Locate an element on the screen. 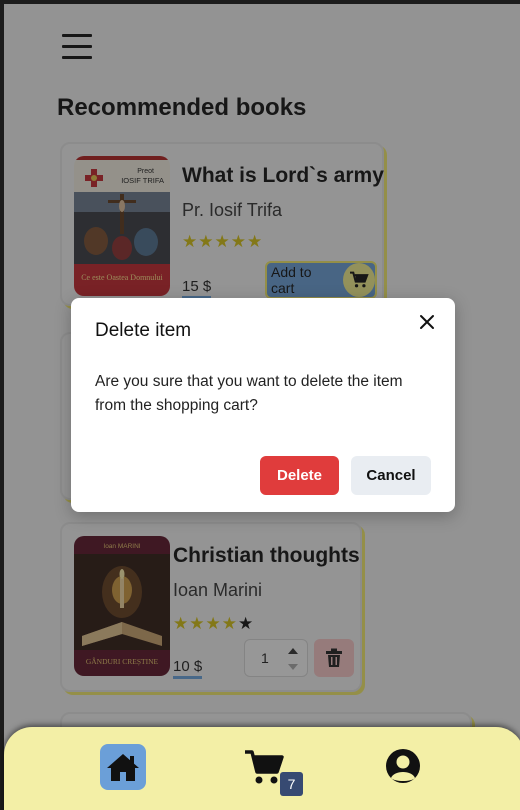  bottom-navigation: 7 is located at coordinates (262, 768).